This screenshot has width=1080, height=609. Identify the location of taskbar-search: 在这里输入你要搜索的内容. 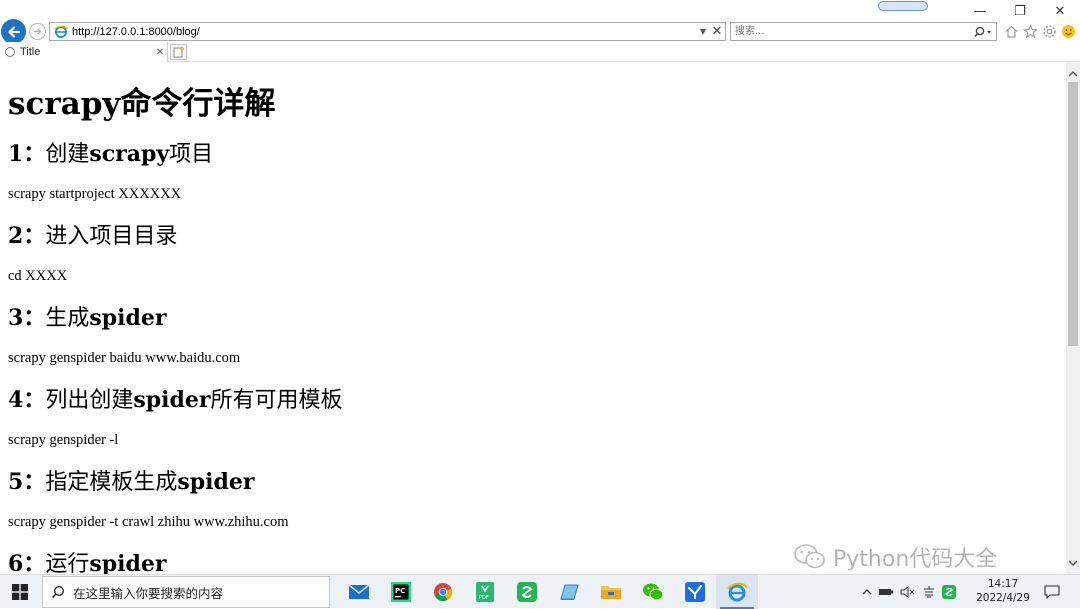
(186, 592).